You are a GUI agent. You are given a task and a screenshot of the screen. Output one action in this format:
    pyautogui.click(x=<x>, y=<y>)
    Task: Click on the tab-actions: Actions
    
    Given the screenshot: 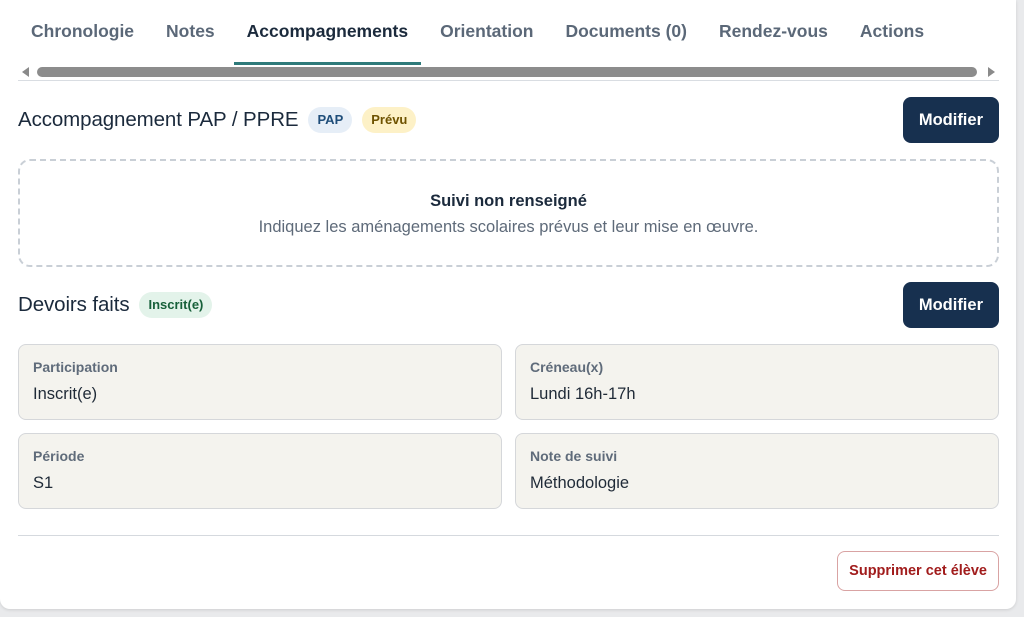 What is the action you would take?
    pyautogui.click(x=892, y=32)
    